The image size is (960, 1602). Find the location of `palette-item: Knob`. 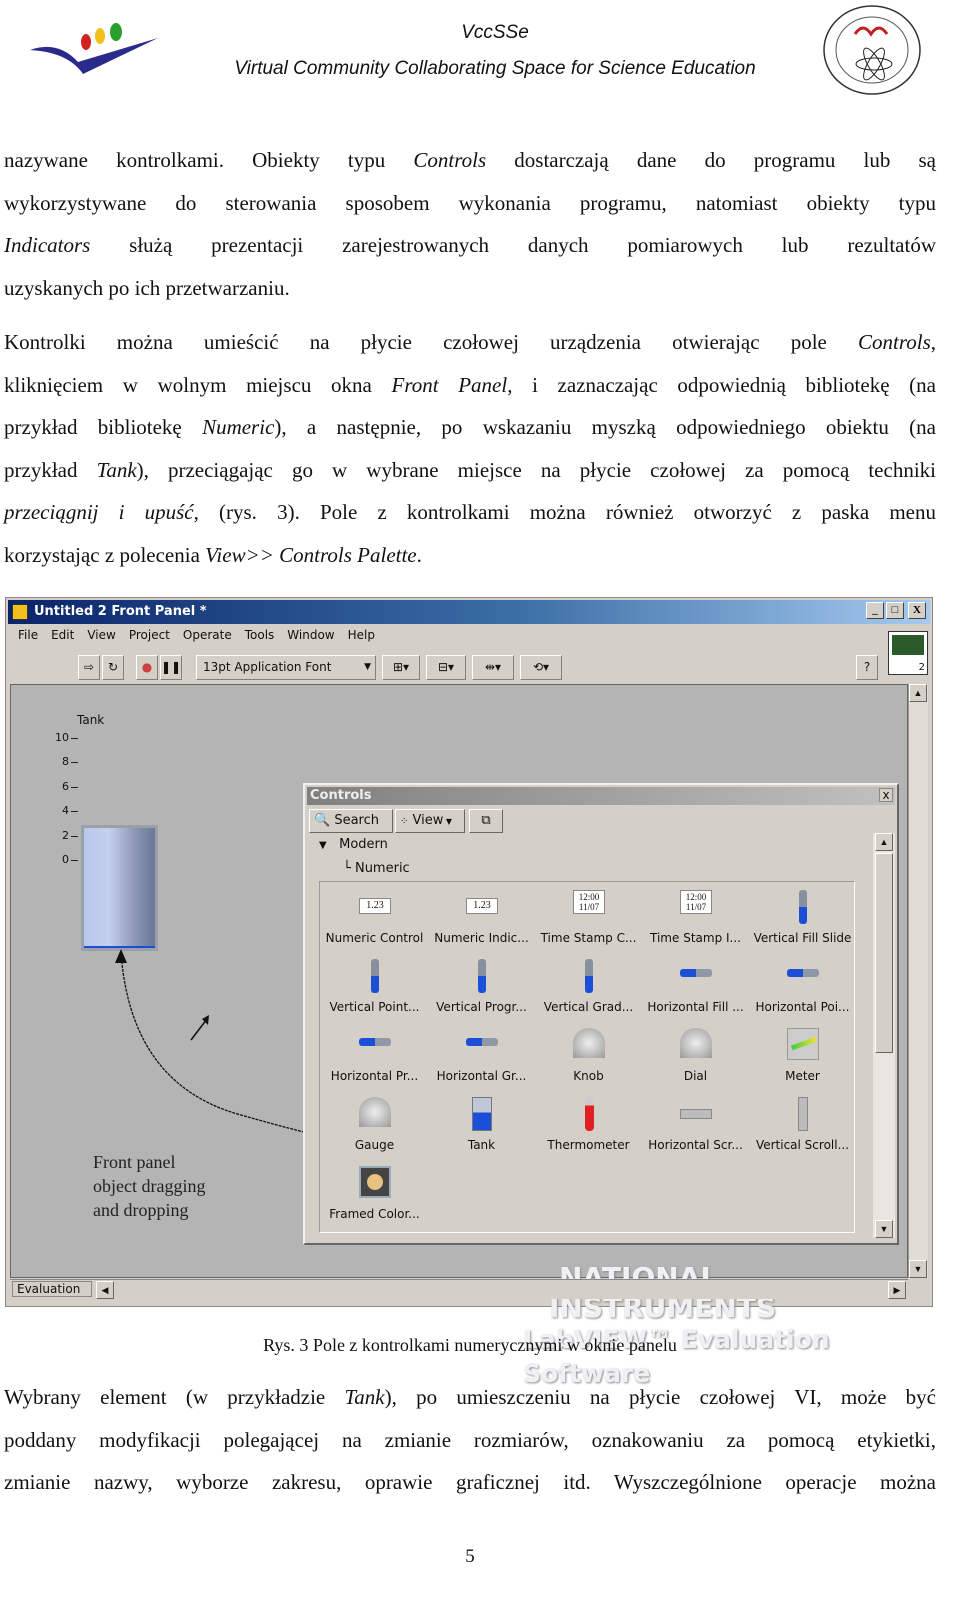

palette-item: Knob is located at coordinates (588, 1056).